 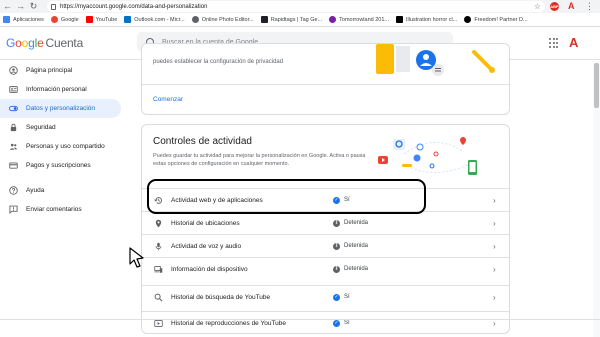 I want to click on sidebar-item-data-personalization: Datos y personalización, so click(x=60, y=108).